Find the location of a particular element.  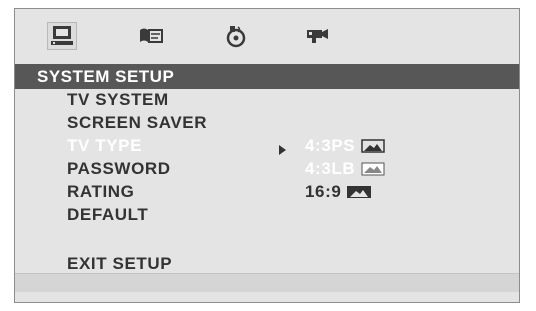

tab-video-setup is located at coordinates (317, 36).